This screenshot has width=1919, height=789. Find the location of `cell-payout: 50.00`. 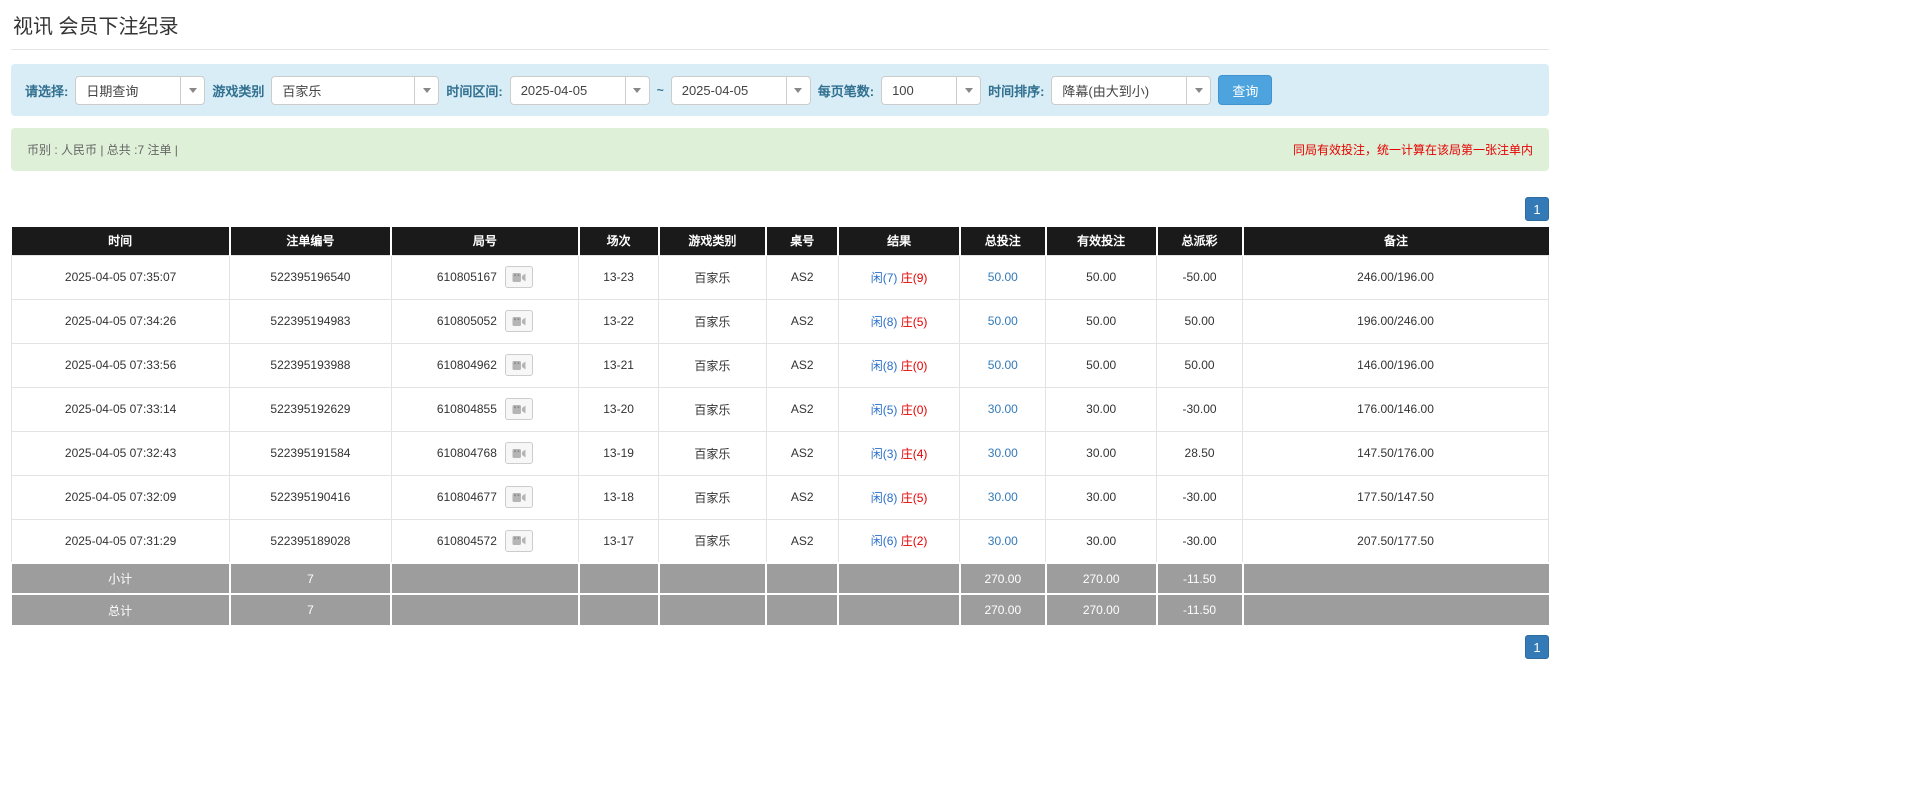

cell-payout: 50.00 is located at coordinates (1199, 321).